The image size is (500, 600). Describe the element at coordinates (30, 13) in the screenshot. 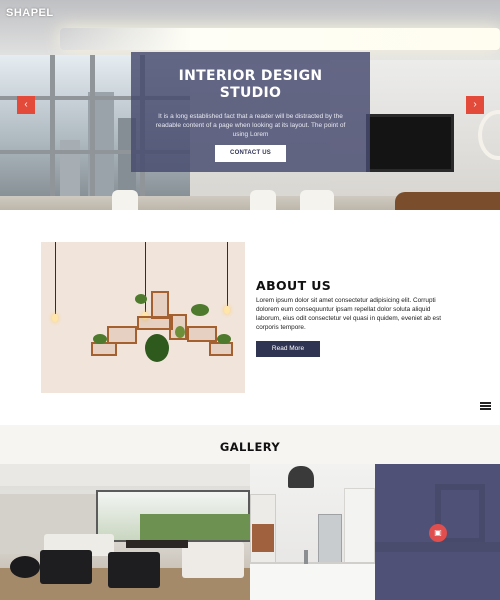

I see `site-logo: SHAPEL` at that location.